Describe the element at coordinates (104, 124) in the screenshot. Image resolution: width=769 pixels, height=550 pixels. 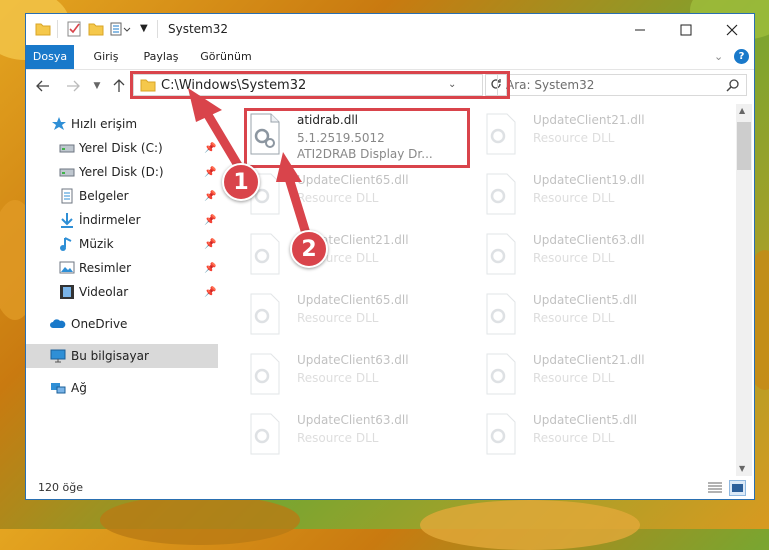
I see `sidebar-item-label: Hızlı erişim` at that location.